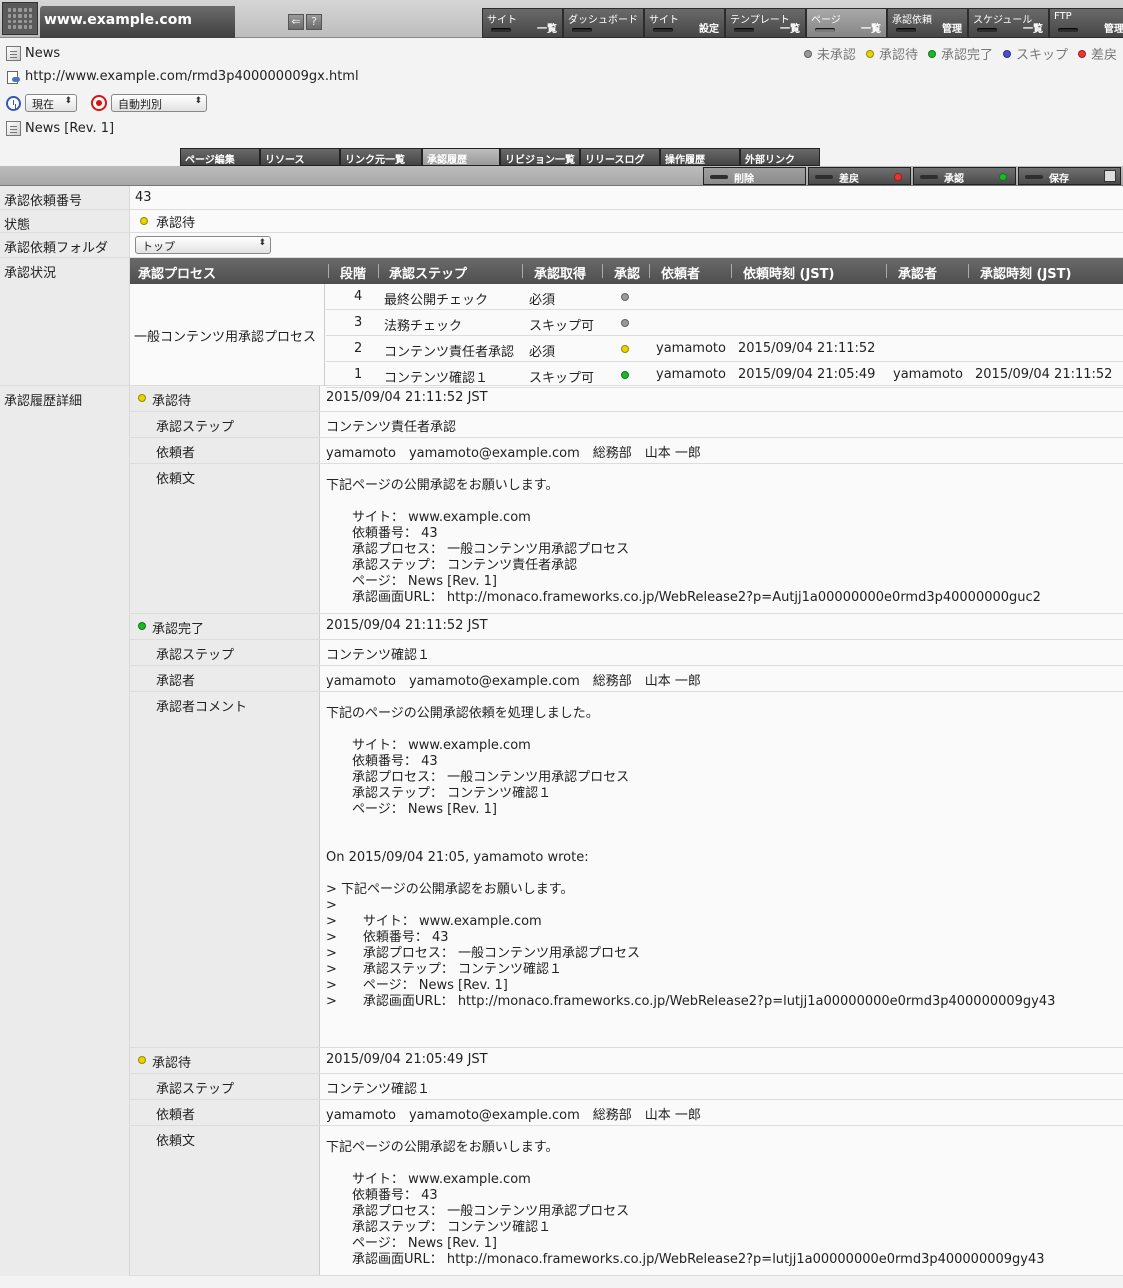 The width and height of the screenshot is (1123, 1288). What do you see at coordinates (721, 1060) in the screenshot?
I see `history-time: 2015/09/04 21:05:49 JST` at bounding box center [721, 1060].